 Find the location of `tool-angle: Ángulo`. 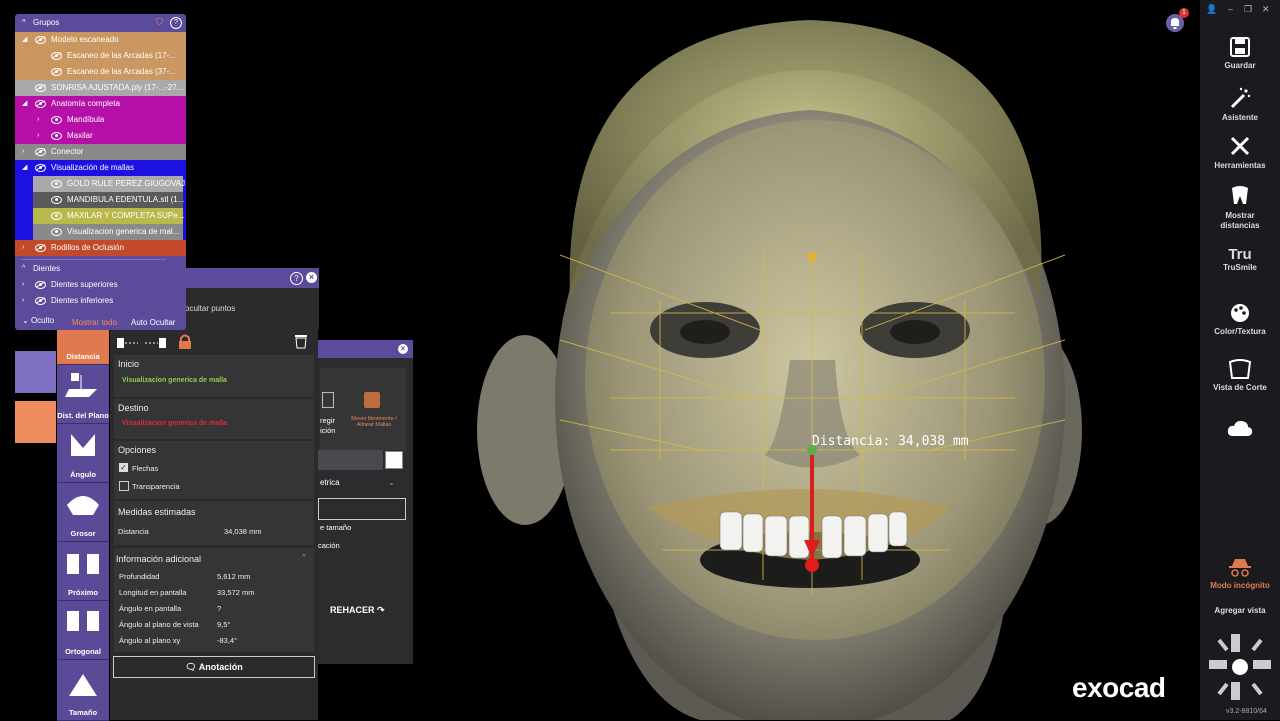

tool-angle: Ángulo is located at coordinates (83, 453).